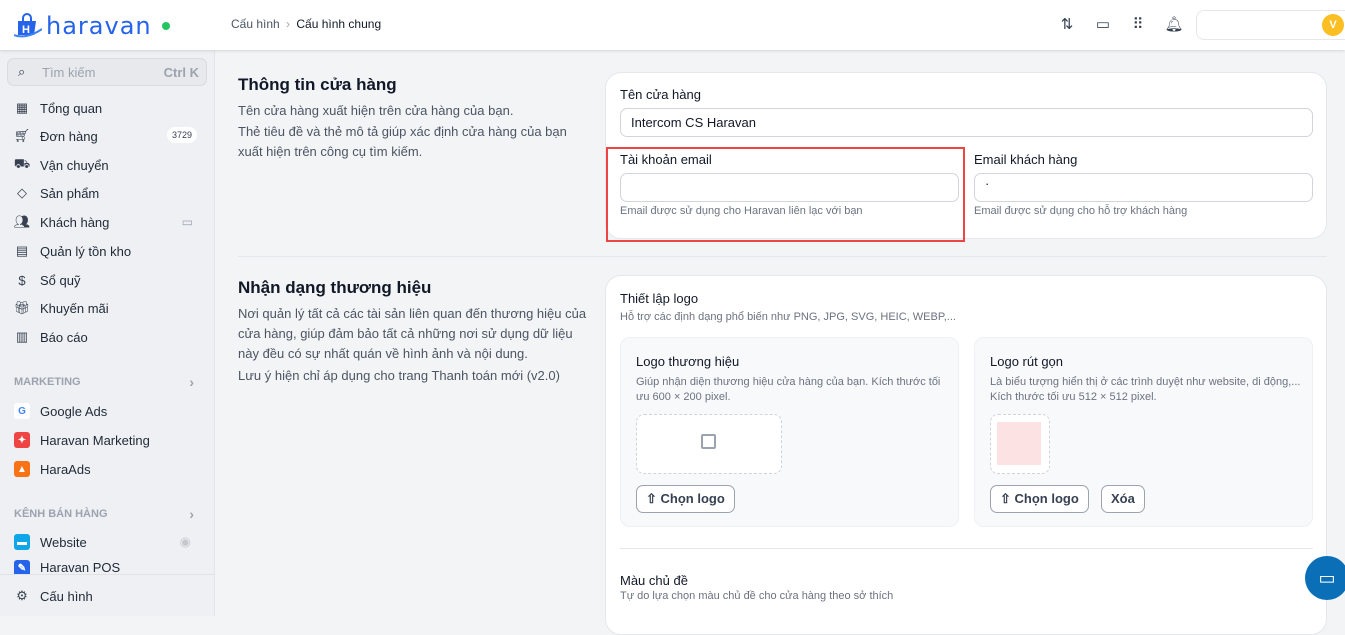  I want to click on tag-icon: ◇, so click(22, 192).